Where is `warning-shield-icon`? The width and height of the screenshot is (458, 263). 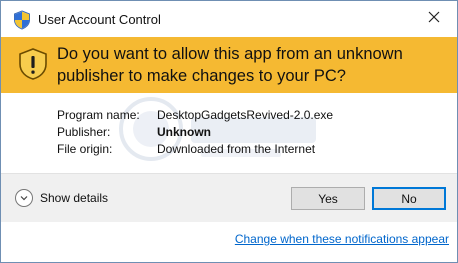 warning-shield-icon is located at coordinates (33, 64).